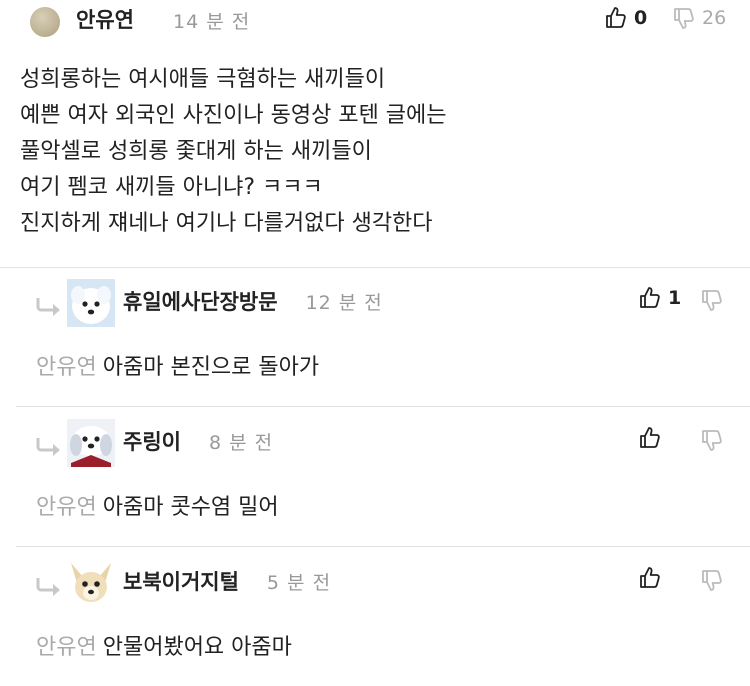  I want to click on dislike-count: 26, so click(714, 18).